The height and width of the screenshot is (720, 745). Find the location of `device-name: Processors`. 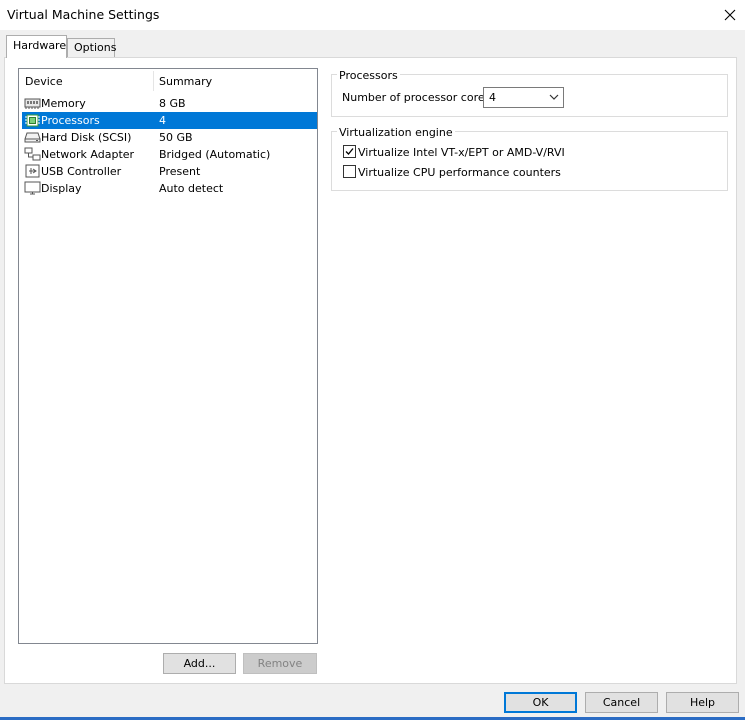

device-name: Processors is located at coordinates (70, 120).